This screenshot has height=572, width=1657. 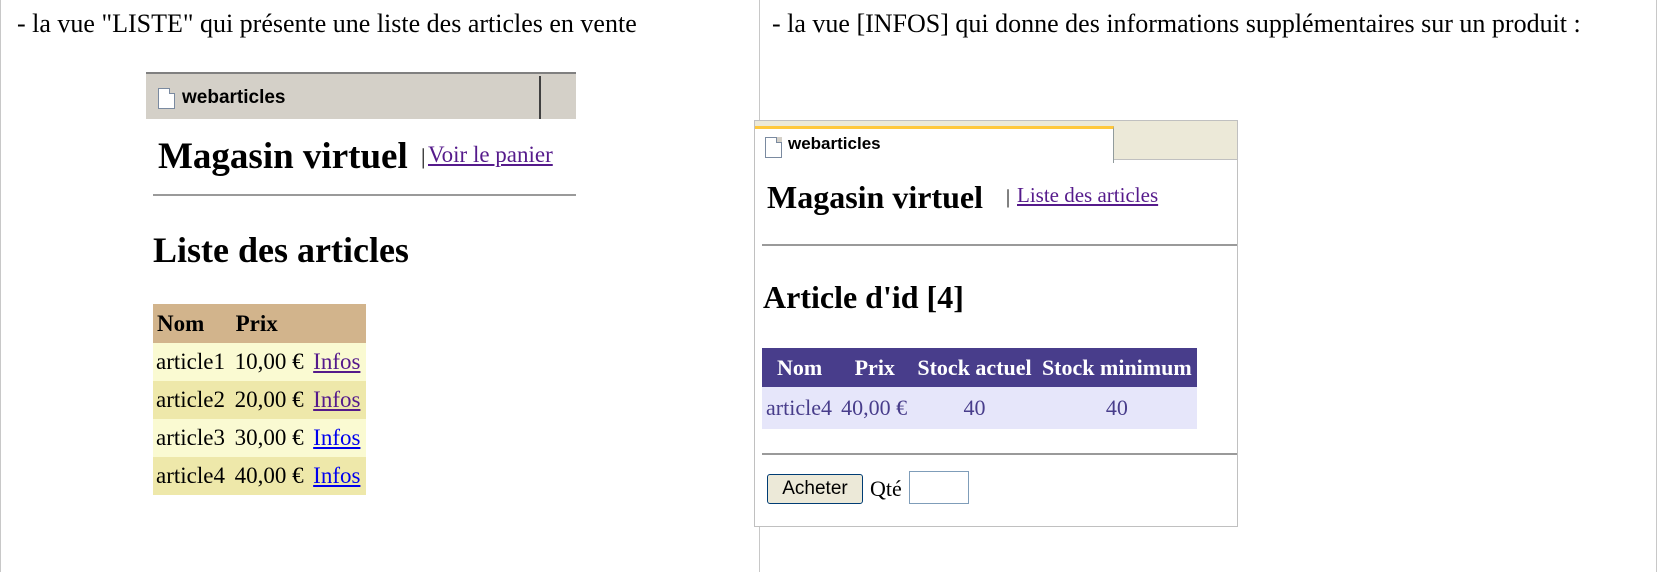 I want to click on article-name: article1, so click(x=192, y=362).